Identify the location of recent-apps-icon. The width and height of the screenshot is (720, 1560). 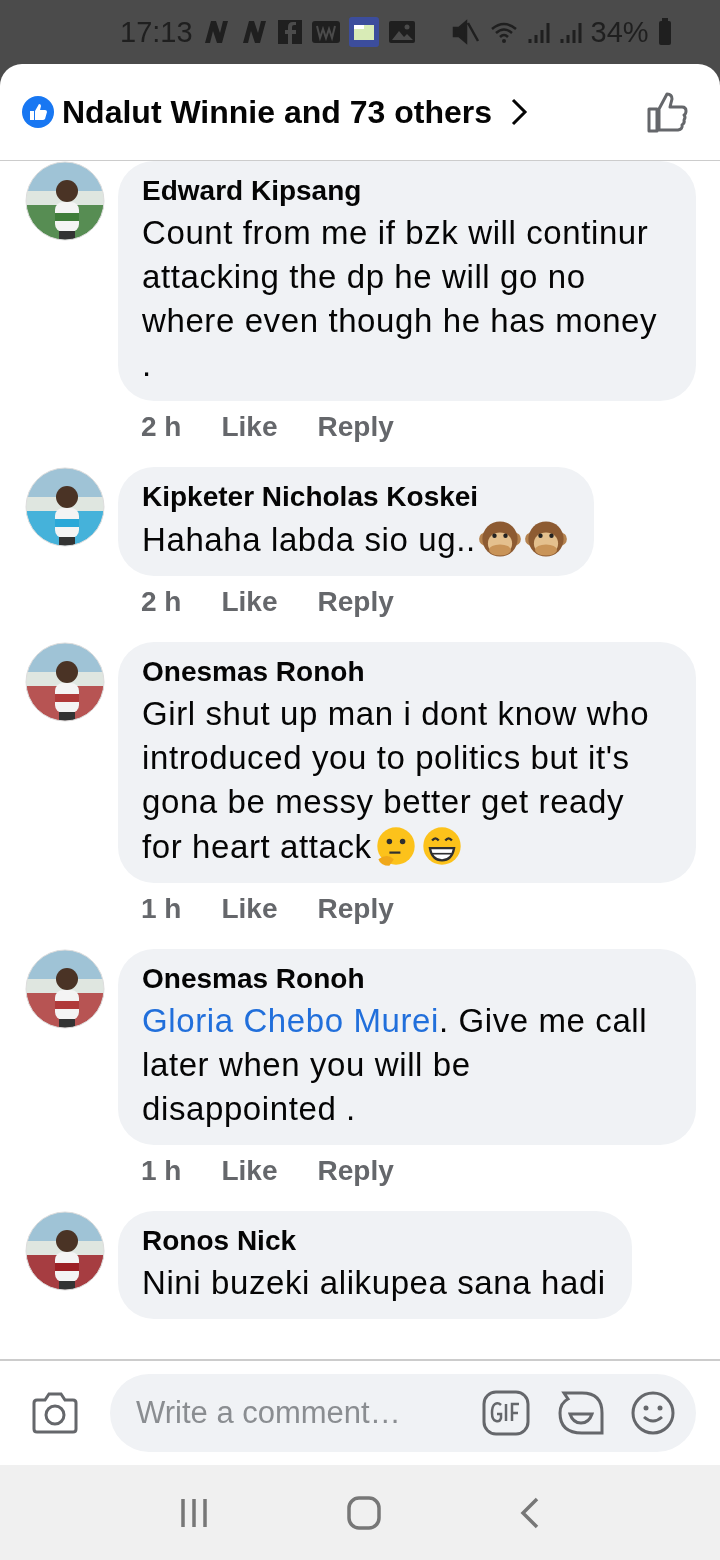
(194, 1512).